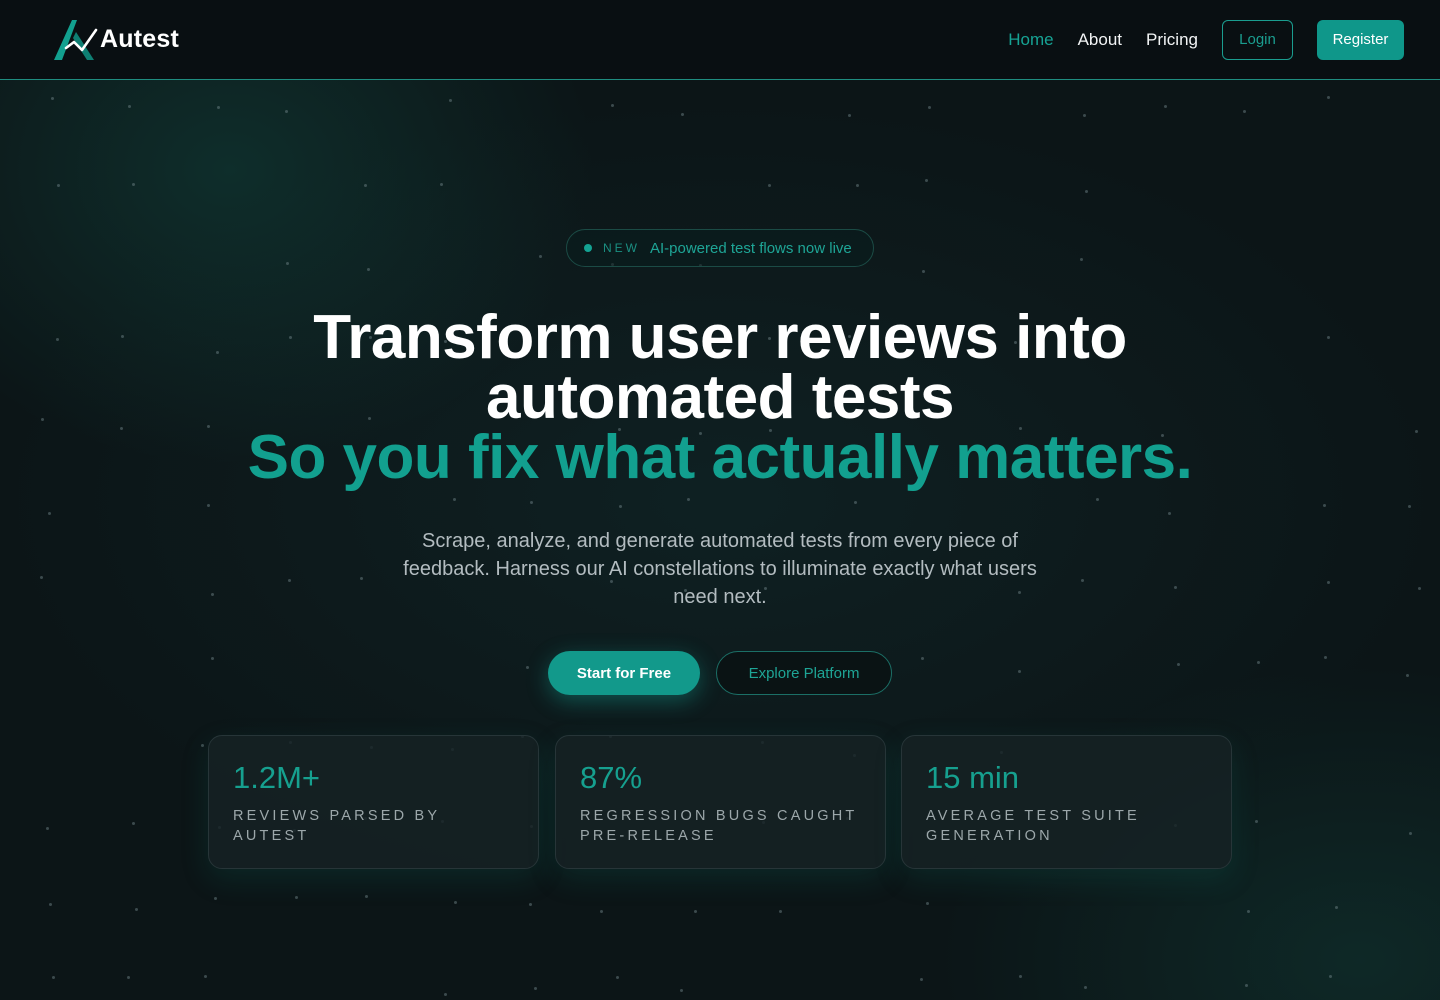 The height and width of the screenshot is (1000, 1440). What do you see at coordinates (621, 248) in the screenshot?
I see `badge-tag: NEW` at bounding box center [621, 248].